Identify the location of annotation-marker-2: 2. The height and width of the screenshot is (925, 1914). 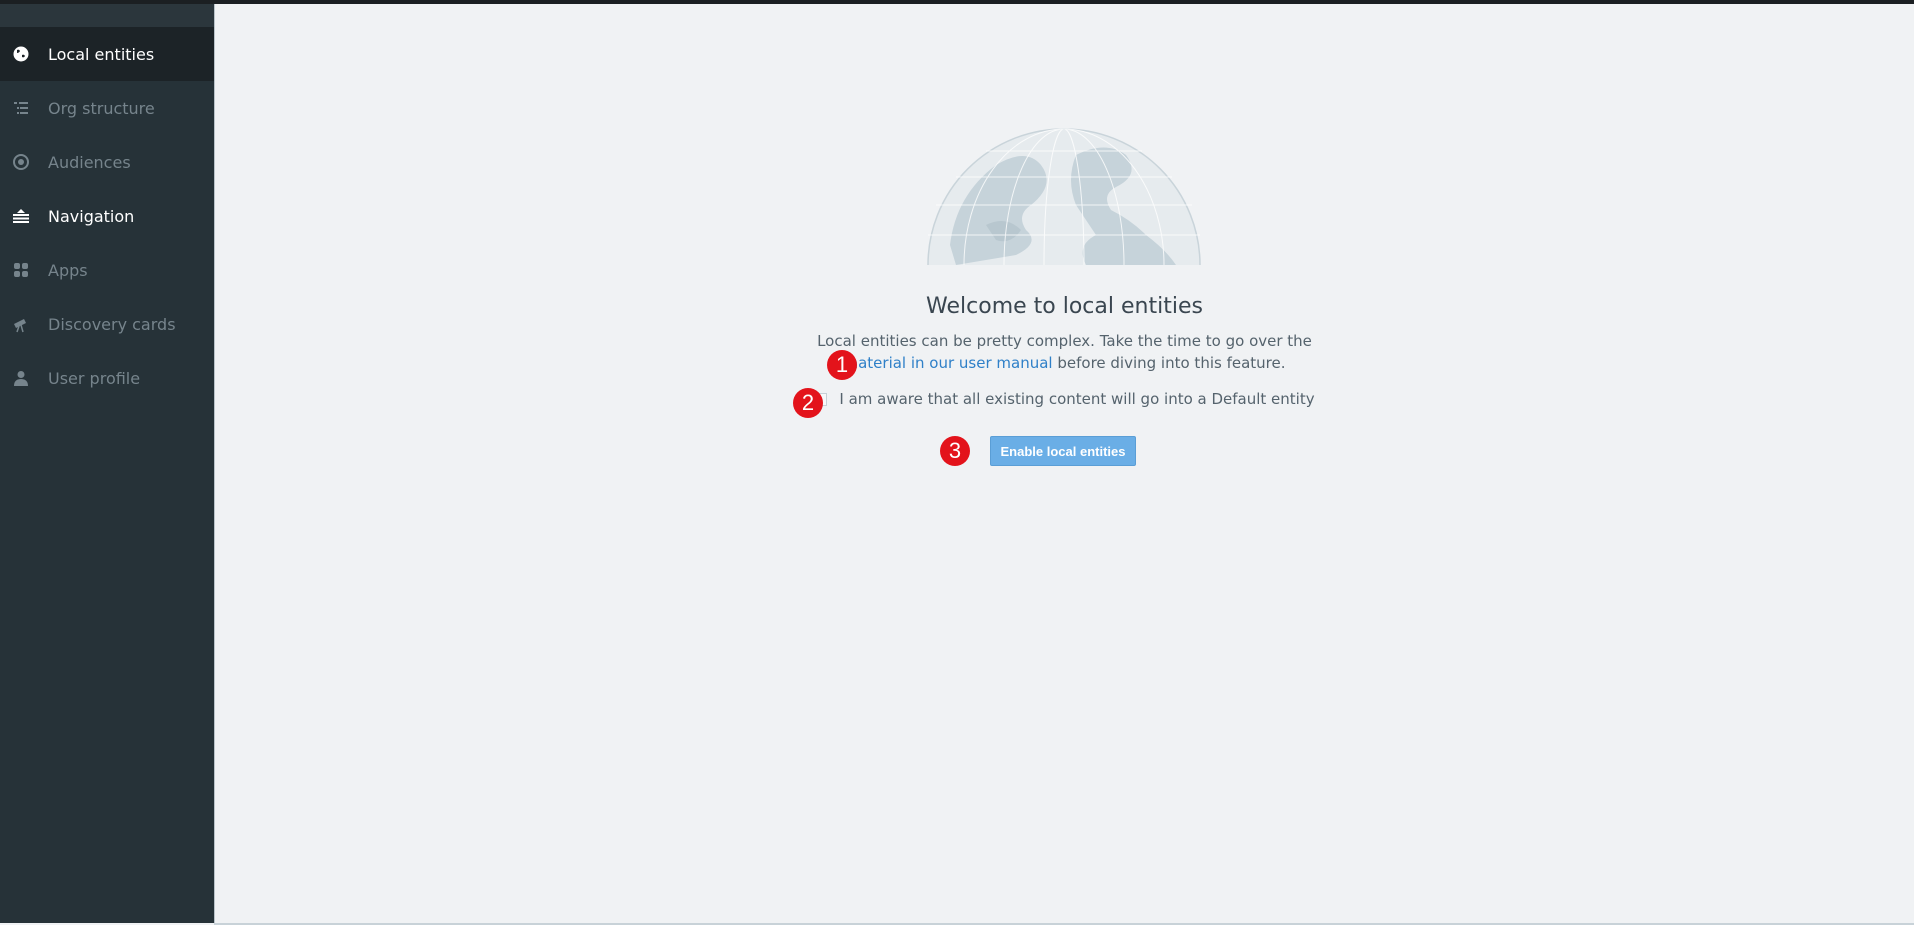
(808, 403).